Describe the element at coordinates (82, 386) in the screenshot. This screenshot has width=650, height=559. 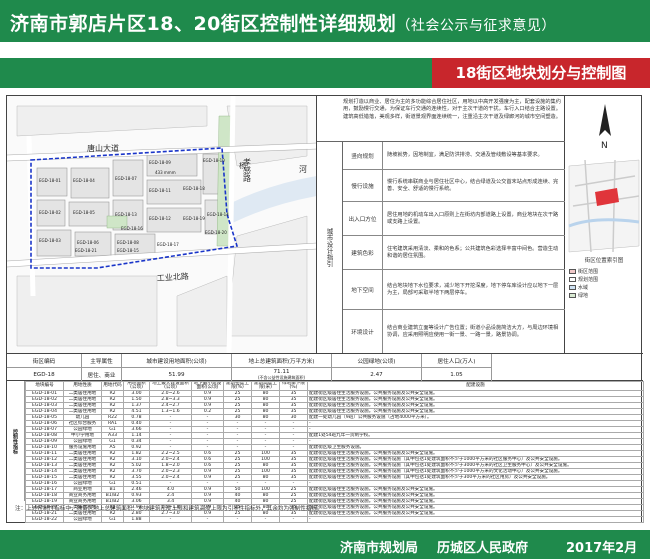
I see `control-table-header: 用地性质` at that location.